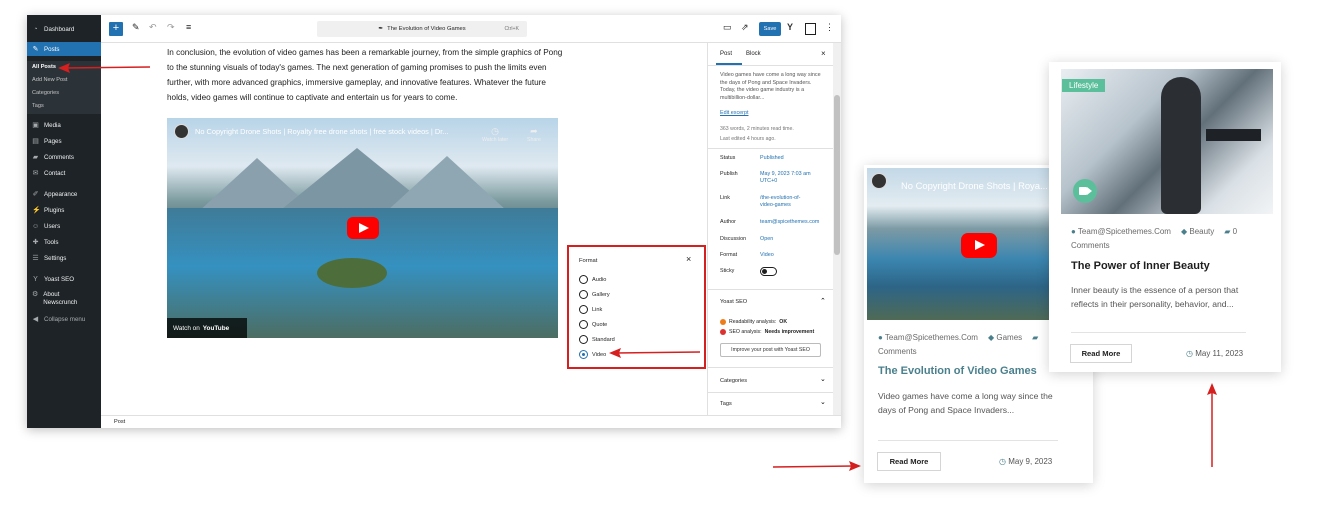  Describe the element at coordinates (1212, 425) in the screenshot. I see `arrow-to-lifestyle-card` at that location.